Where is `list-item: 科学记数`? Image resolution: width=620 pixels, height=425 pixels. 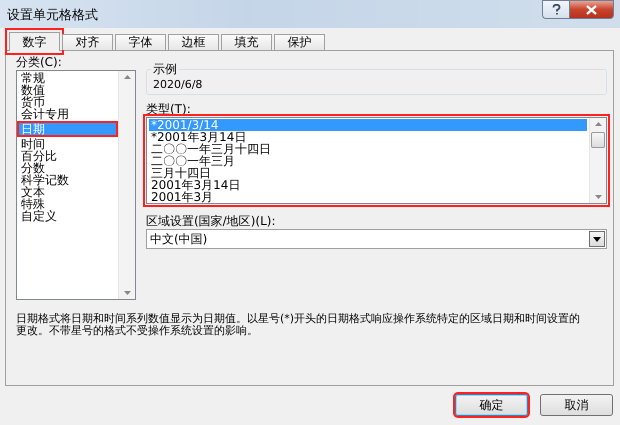 list-item: 科学记数 is located at coordinates (67, 180).